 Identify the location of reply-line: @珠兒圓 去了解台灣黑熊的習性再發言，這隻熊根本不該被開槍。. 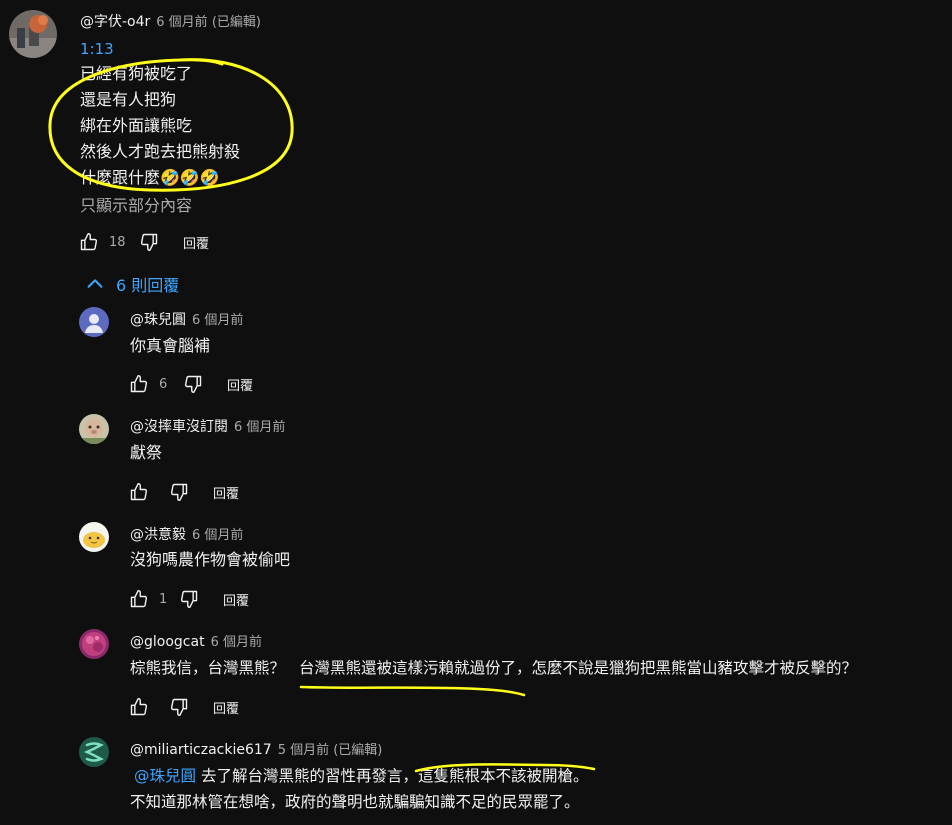
(363, 776).